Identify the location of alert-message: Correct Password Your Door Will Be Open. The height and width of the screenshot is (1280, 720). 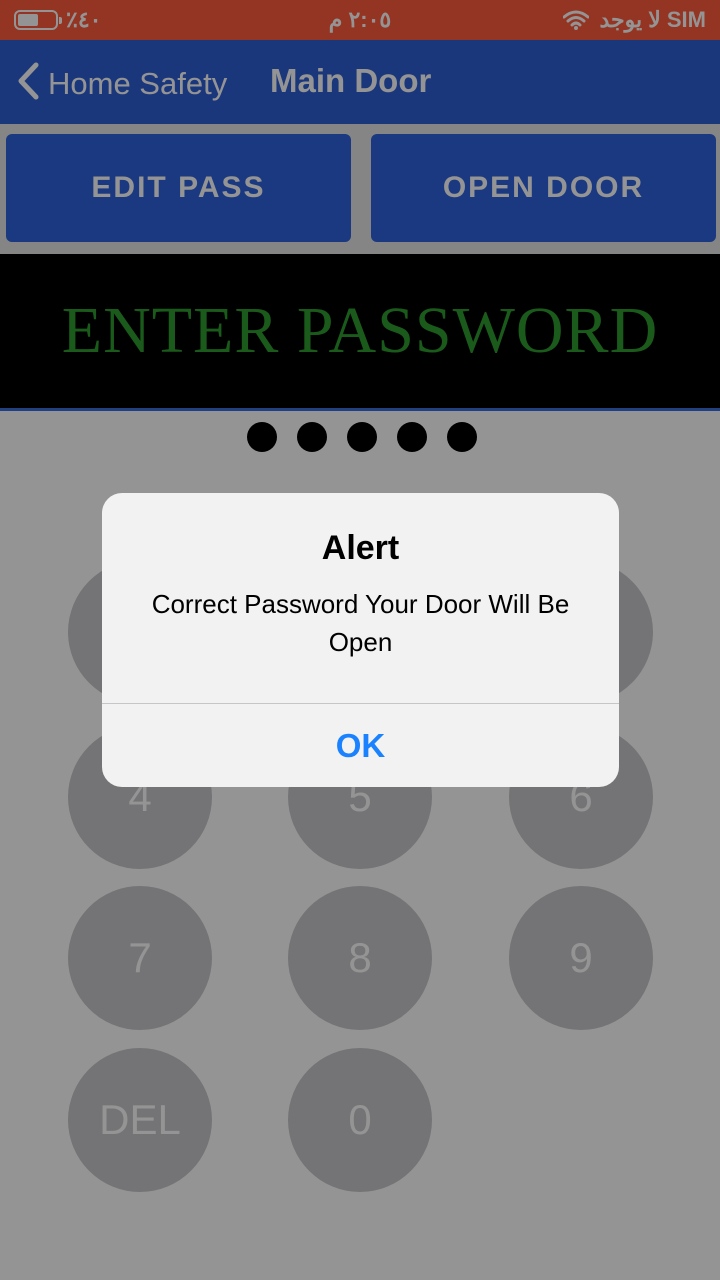
(360, 623).